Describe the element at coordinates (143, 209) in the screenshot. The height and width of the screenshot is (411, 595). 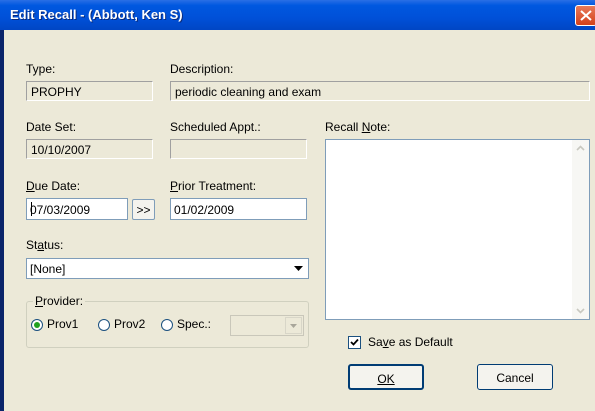
I see `advance-date-button: >>` at that location.